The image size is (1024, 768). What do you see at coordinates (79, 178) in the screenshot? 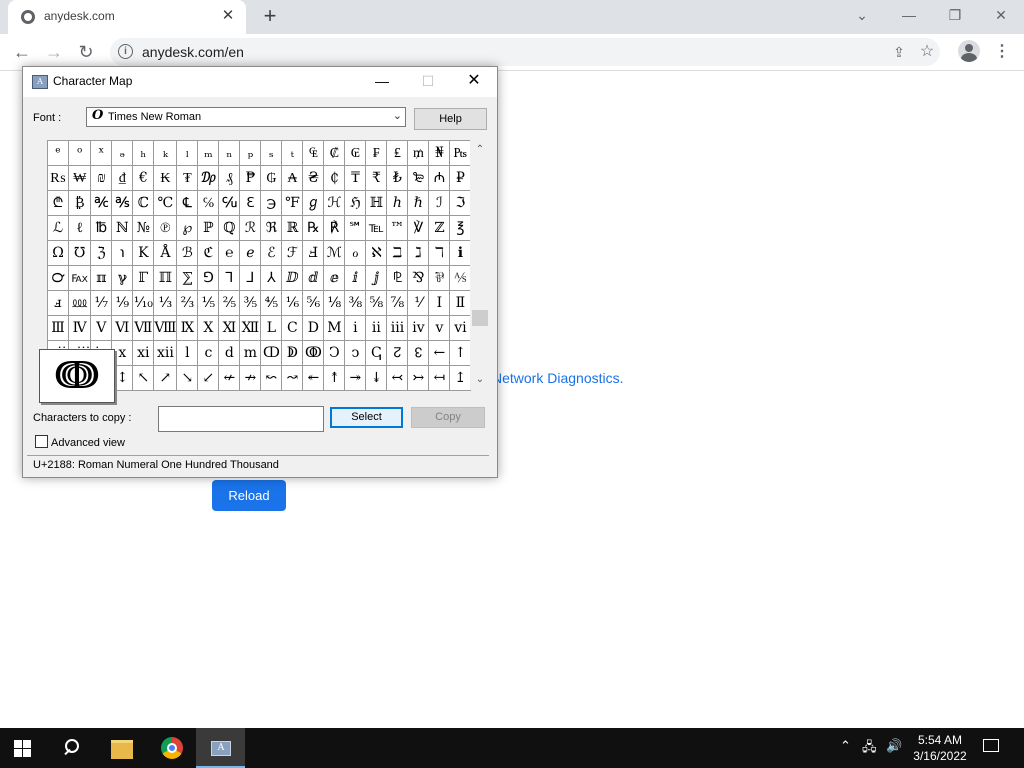
I see `character-cell: ₩` at bounding box center [79, 178].